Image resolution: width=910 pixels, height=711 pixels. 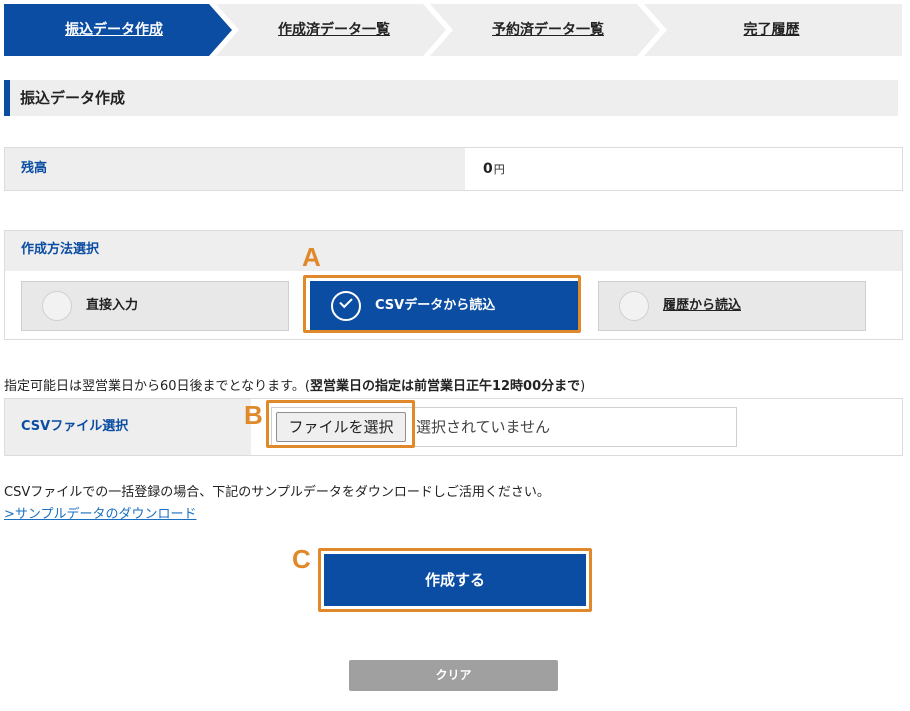 I want to click on notice-bold: 翌営業日の指定は前営業日正午12時00分まで, so click(x=445, y=386).